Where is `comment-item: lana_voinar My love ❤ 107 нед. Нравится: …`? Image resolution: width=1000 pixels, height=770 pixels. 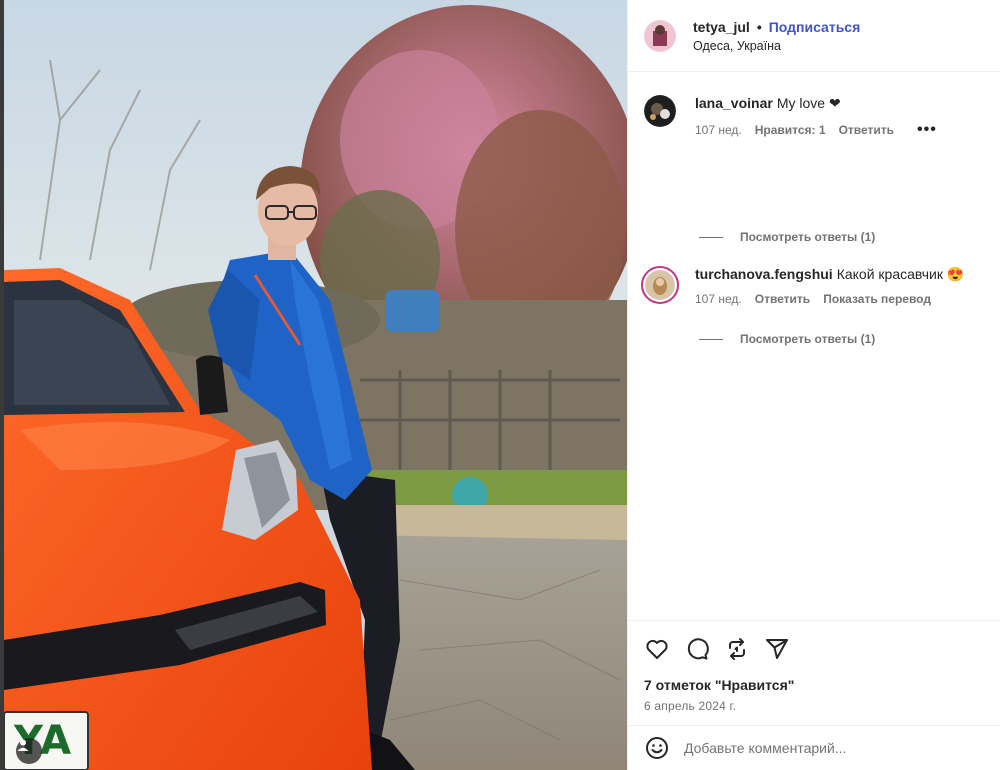 comment-item: lana_voinar My love ❤ 107 нед. Нравится: … is located at coordinates (797, 117).